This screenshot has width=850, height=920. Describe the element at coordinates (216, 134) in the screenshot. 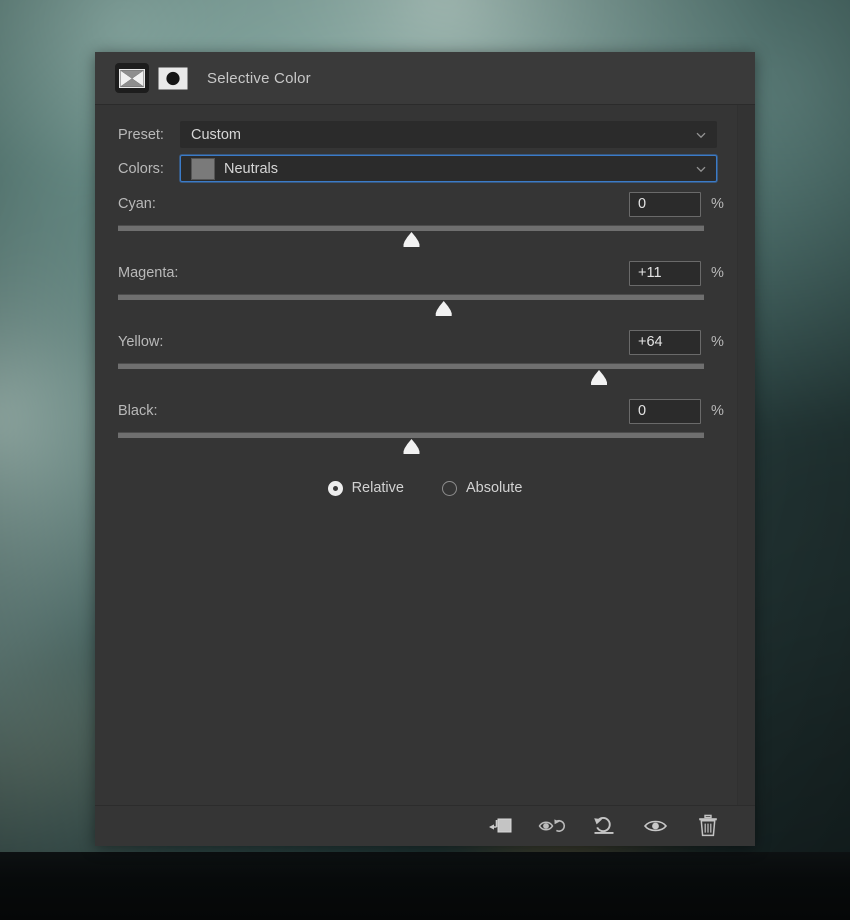

I see `preset-value: Custom` at that location.